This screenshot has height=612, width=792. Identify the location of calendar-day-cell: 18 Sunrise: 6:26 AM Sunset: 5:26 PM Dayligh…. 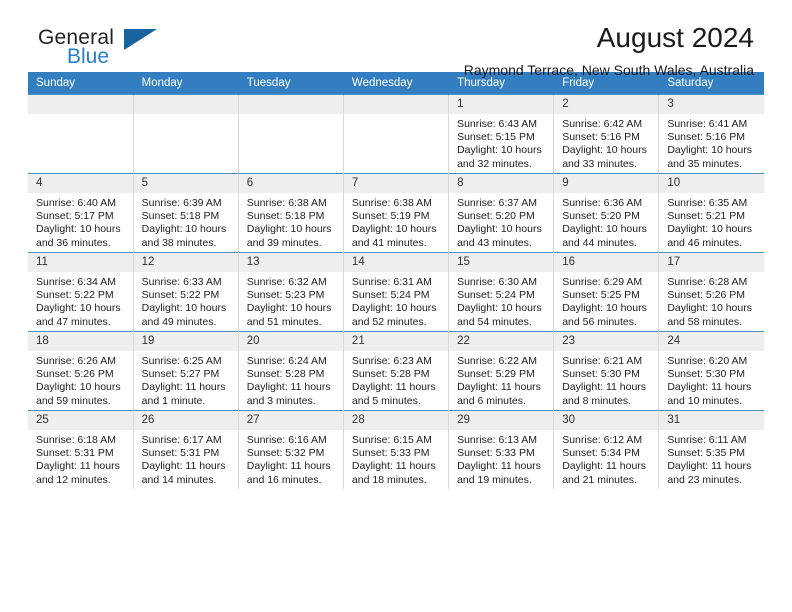
(81, 371).